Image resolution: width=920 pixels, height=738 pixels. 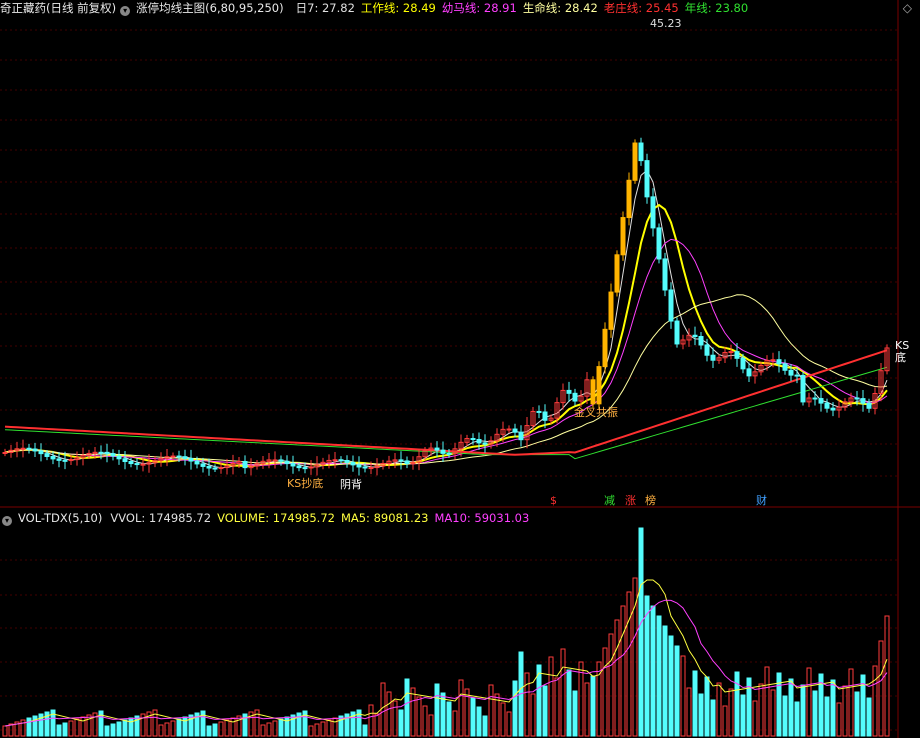 What do you see at coordinates (325, 8) in the screenshot?
I see `legend-item-0: 日7: 27.82` at bounding box center [325, 8].